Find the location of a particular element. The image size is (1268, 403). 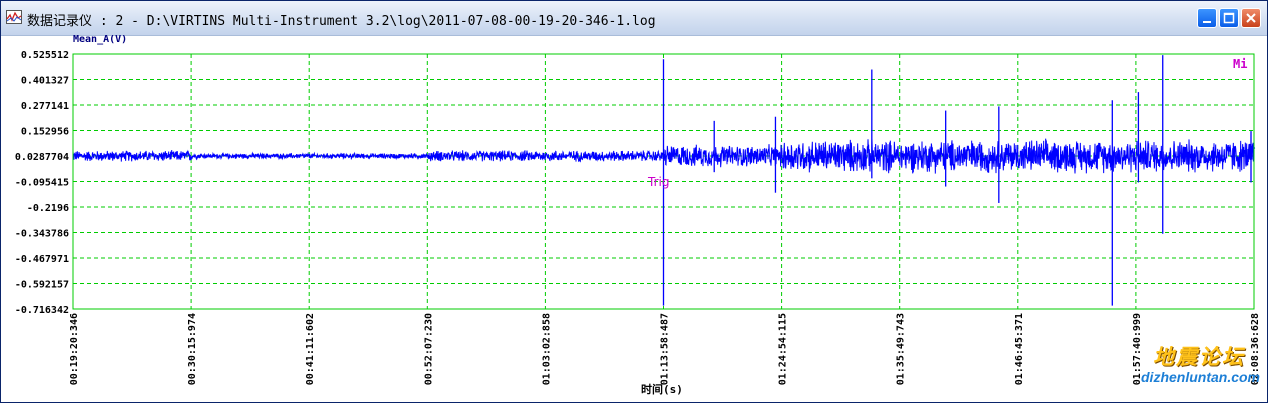

y-tick-label: 0.277141 is located at coordinates (45, 106).